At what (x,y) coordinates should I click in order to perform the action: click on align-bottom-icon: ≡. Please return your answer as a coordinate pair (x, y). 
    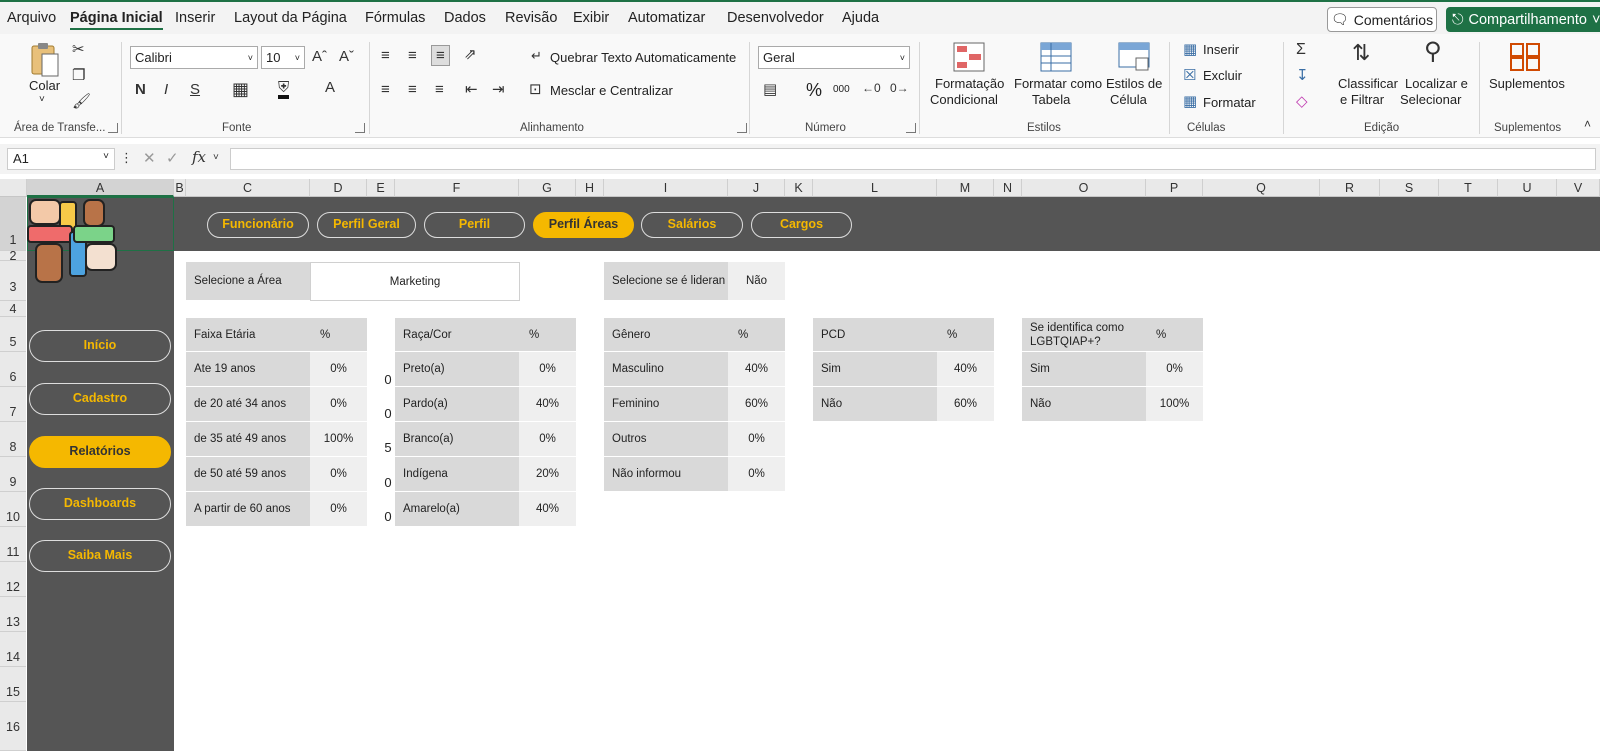
    Looking at the image, I should click on (440, 55).